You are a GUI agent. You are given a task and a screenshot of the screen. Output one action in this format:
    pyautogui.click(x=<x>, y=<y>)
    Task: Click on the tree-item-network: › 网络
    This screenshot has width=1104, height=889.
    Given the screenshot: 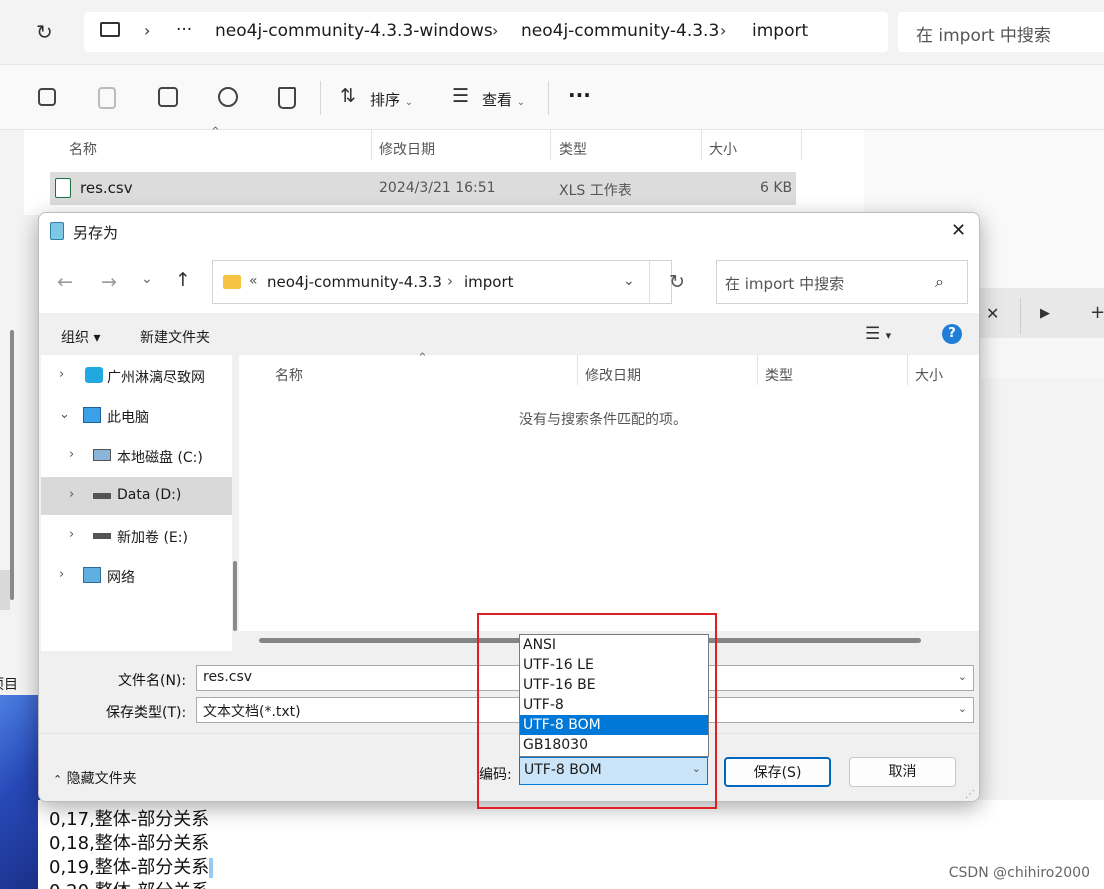 What is the action you would take?
    pyautogui.click(x=136, y=576)
    